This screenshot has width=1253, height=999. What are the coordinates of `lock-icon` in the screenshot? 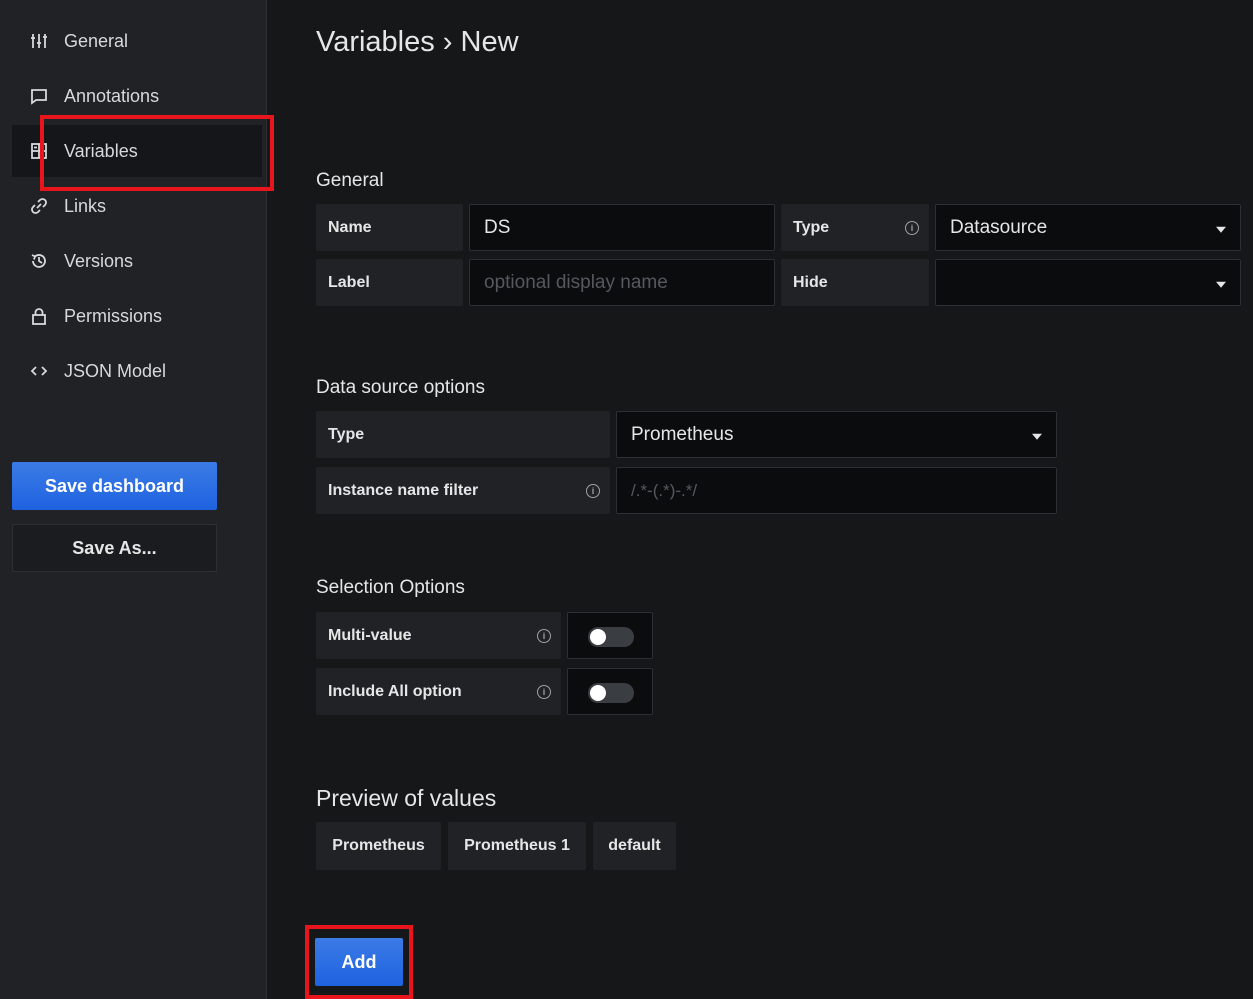 It's located at (39, 316).